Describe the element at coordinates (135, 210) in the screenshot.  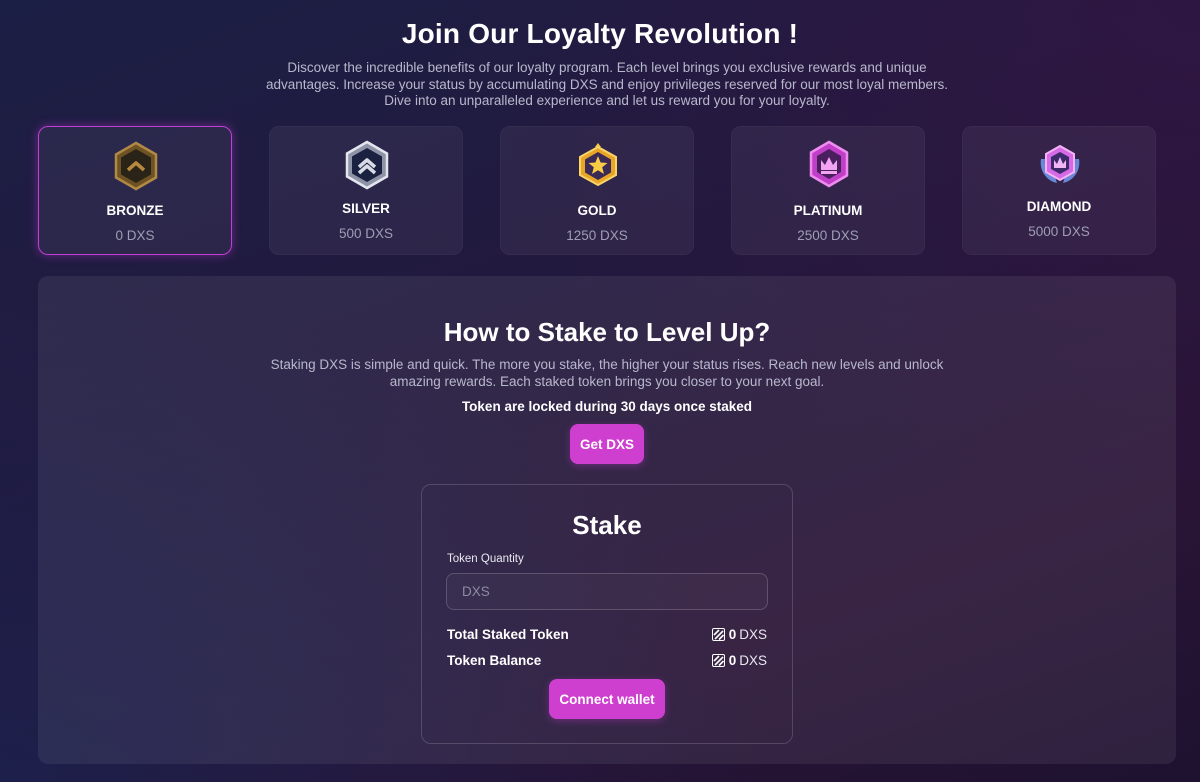
I see `tier-name: BRONZE` at that location.